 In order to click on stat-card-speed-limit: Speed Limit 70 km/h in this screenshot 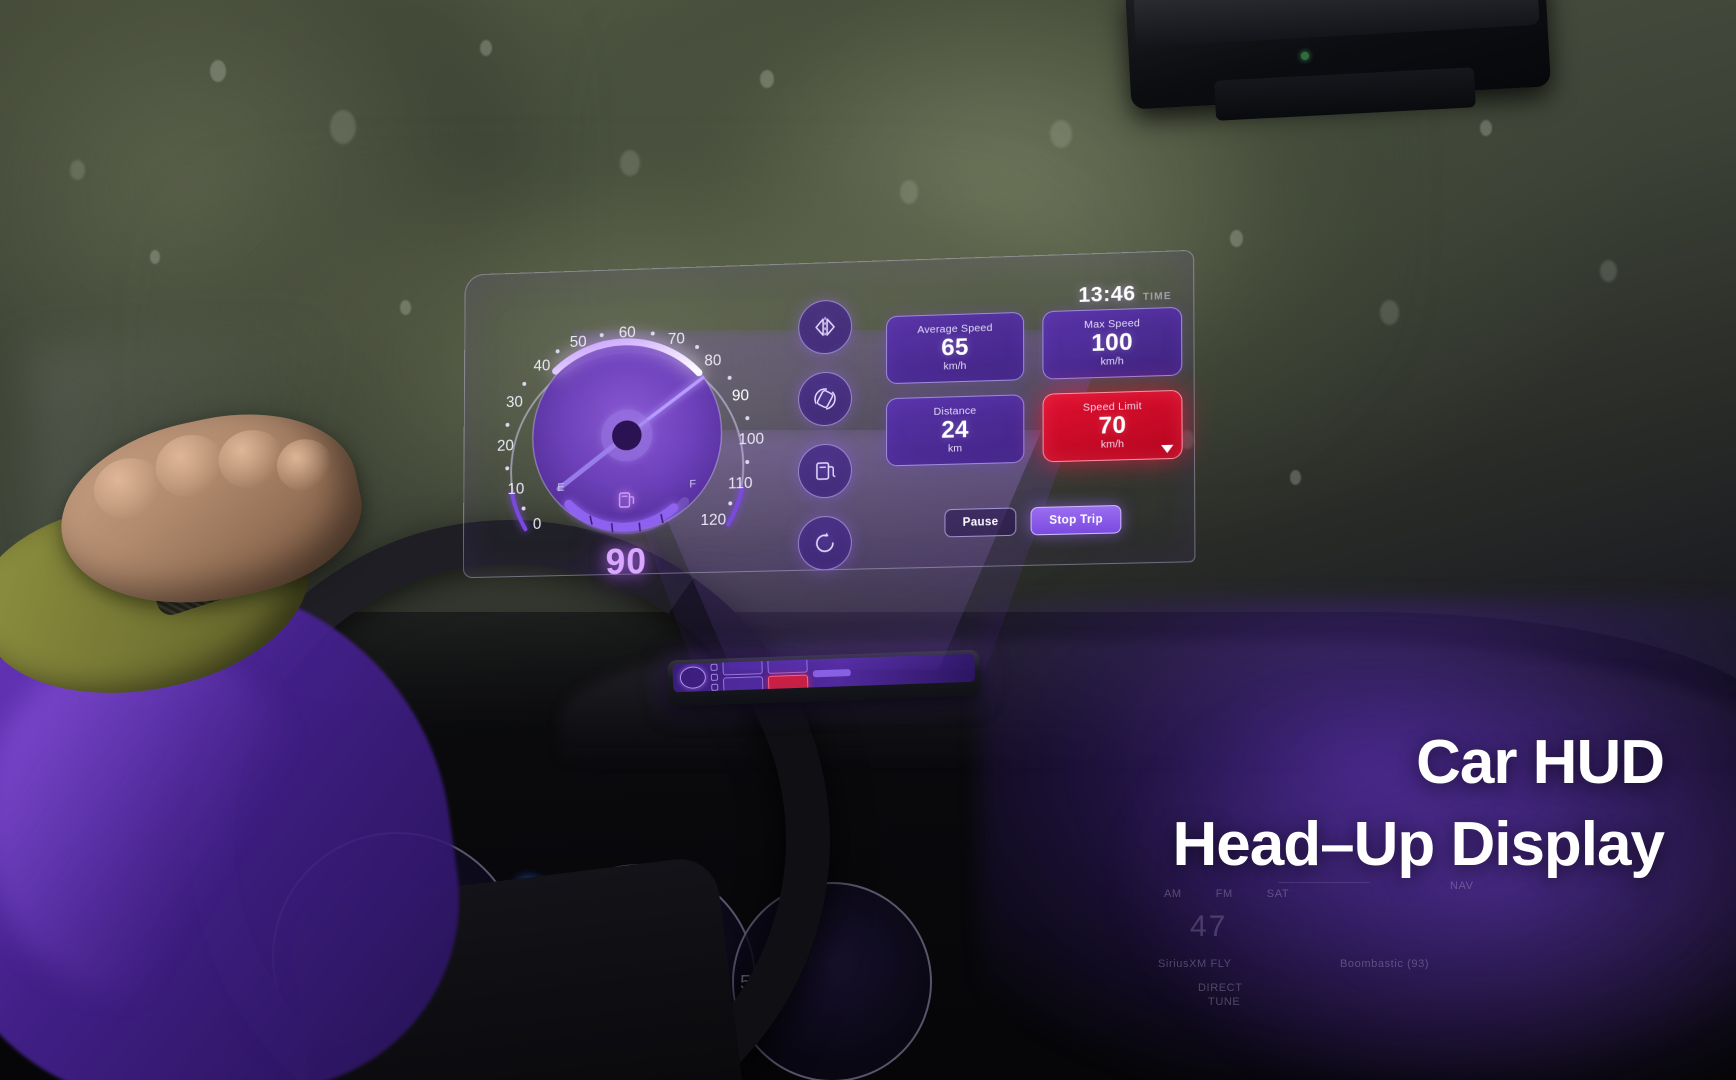, I will do `click(1112, 426)`.